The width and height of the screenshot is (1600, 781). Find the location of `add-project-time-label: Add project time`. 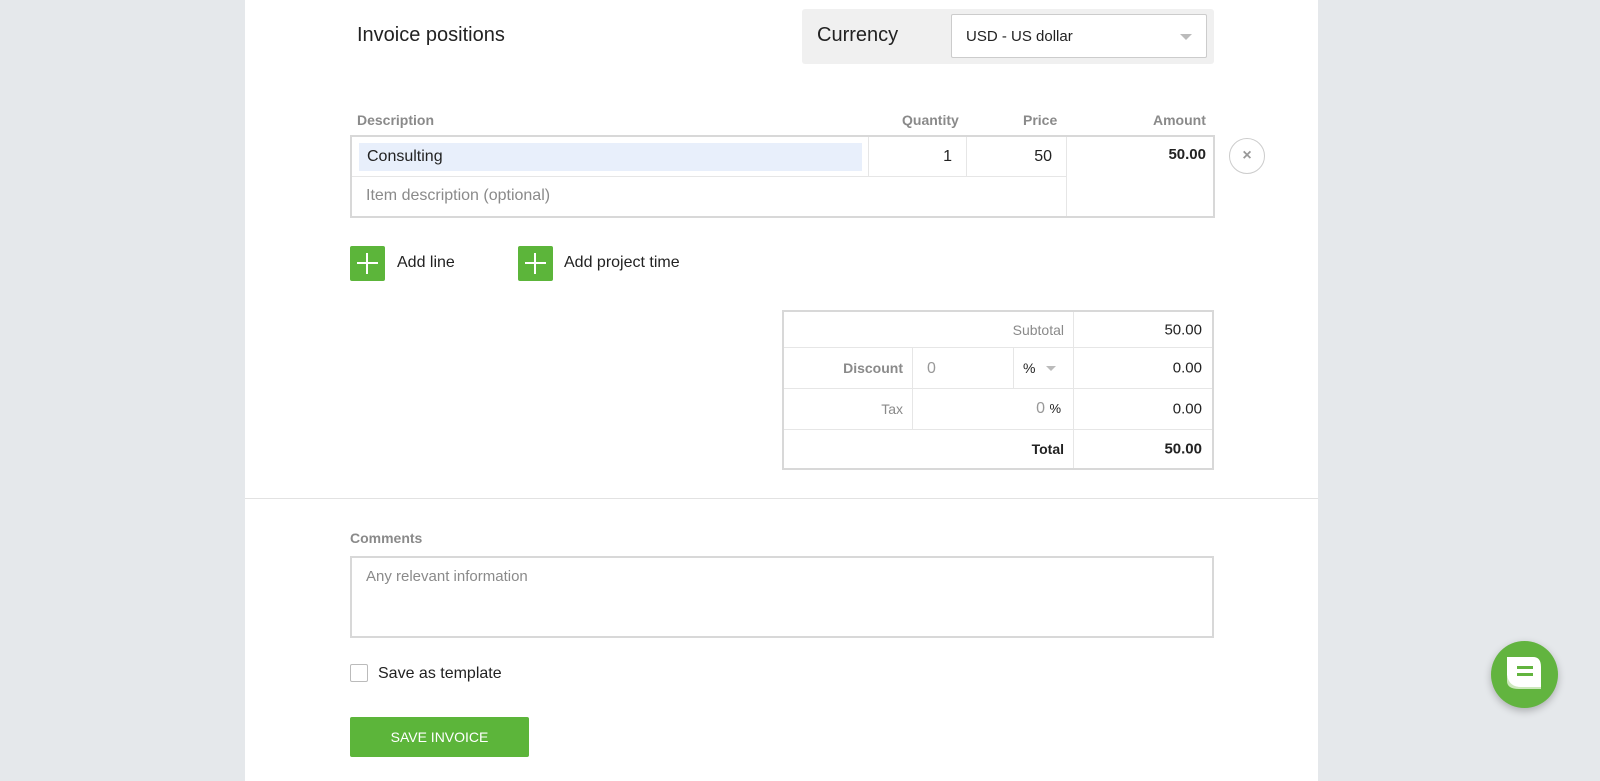

add-project-time-label: Add project time is located at coordinates (622, 263).